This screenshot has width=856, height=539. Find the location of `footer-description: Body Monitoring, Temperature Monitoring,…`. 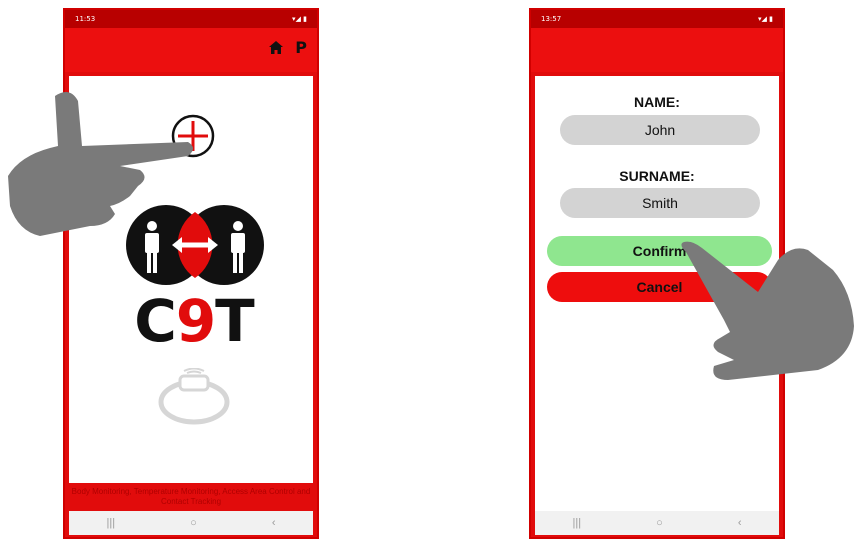

footer-description: Body Monitoring, Temperature Monitoring,… is located at coordinates (191, 496).